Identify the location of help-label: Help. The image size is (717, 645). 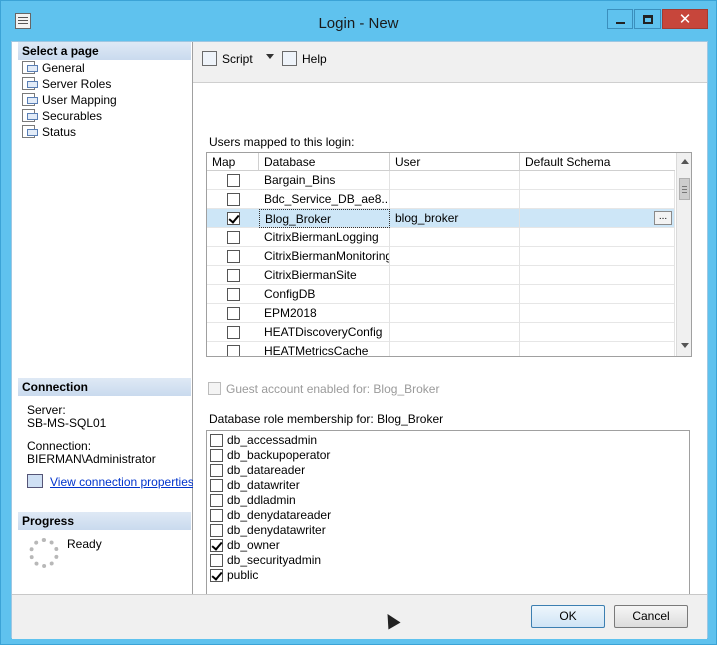
(314, 59).